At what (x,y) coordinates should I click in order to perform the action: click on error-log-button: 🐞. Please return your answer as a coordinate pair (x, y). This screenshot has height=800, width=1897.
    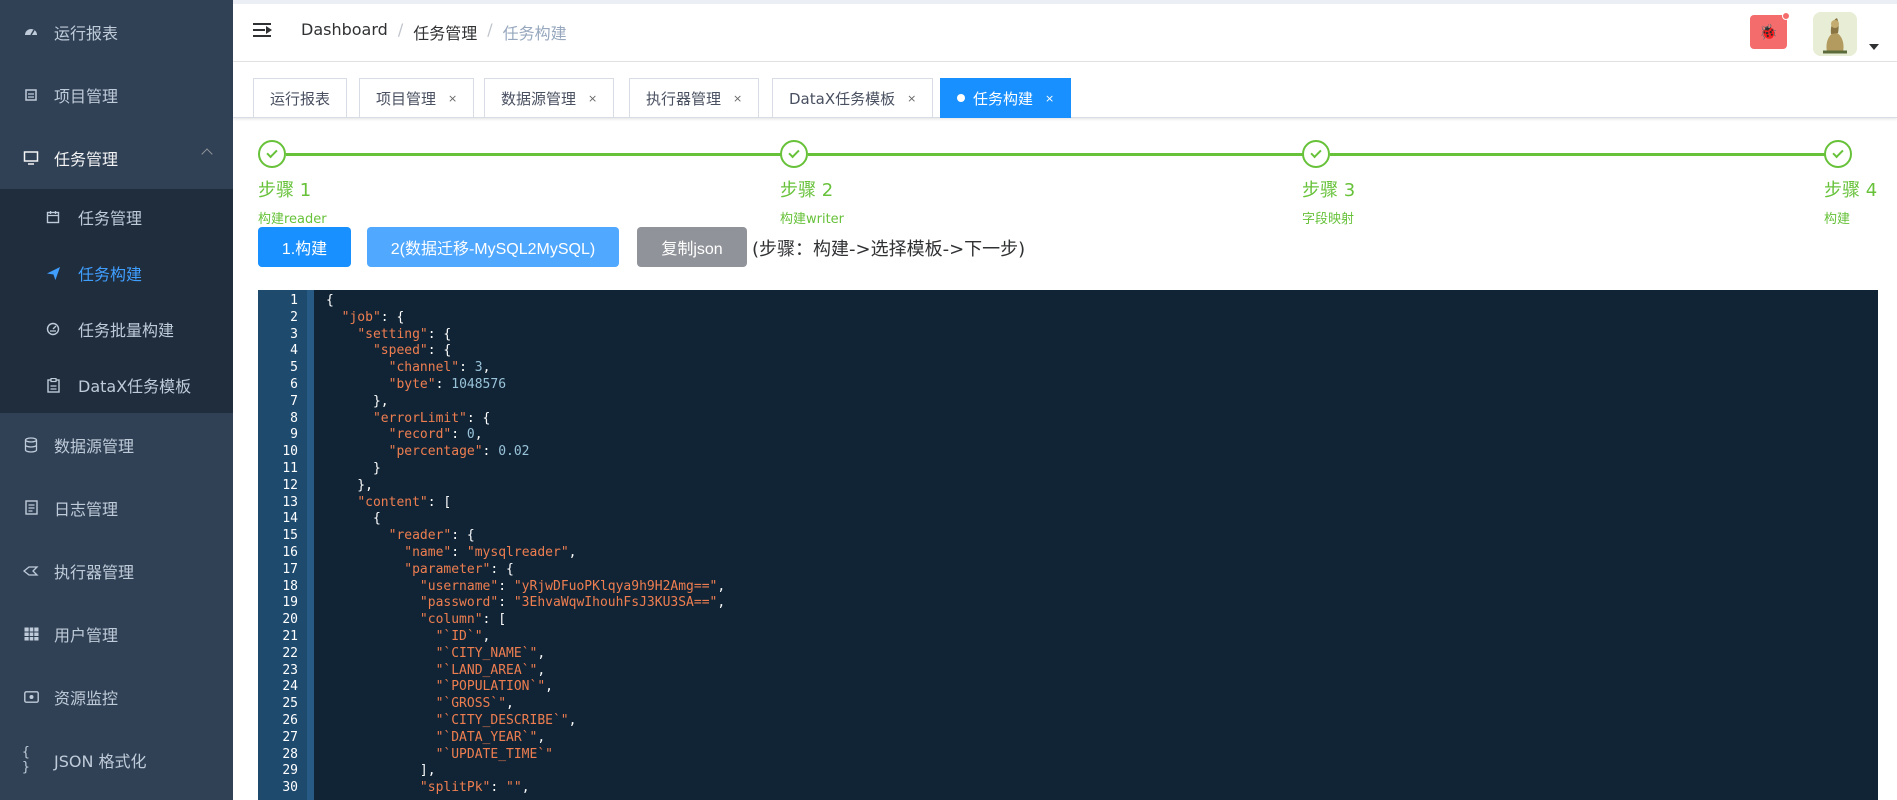
    Looking at the image, I should click on (1770, 30).